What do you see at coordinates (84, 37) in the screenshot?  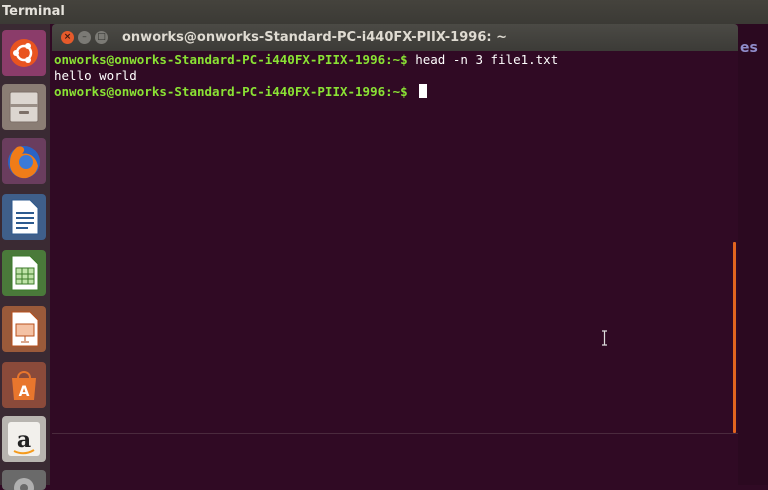 I see `minimize-button: –` at bounding box center [84, 37].